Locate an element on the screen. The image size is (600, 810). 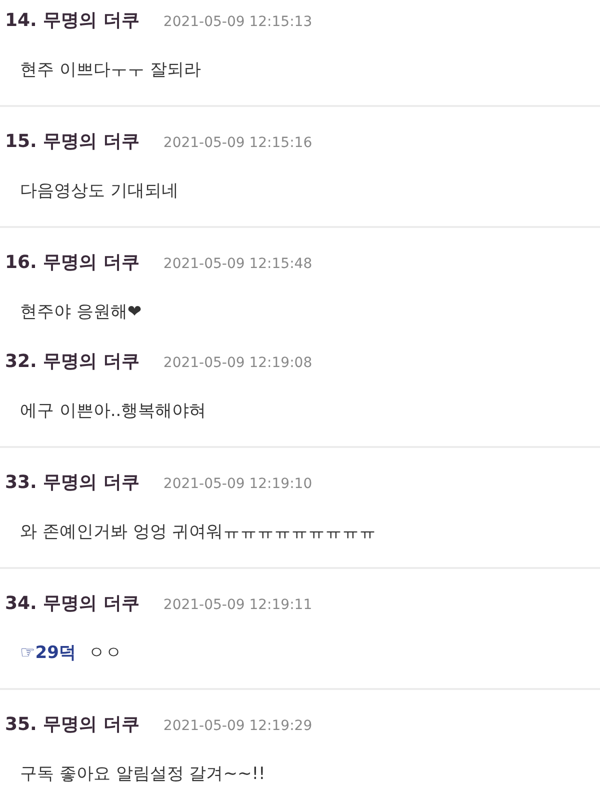
comment-time: 2021-05-09 12:15:13 is located at coordinates (237, 22).